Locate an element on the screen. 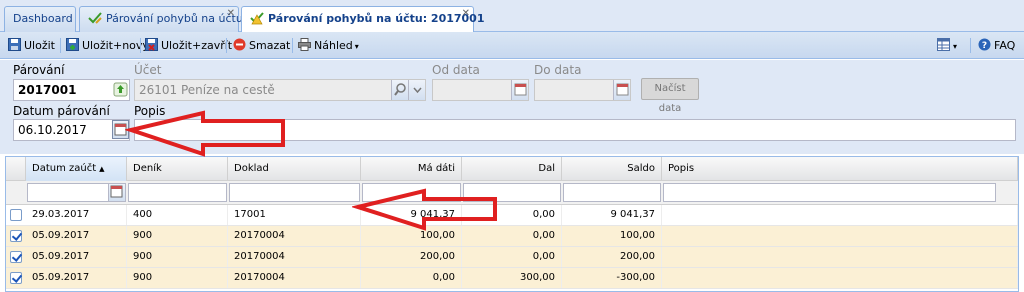  cell-ma-dati: 9 041,37 is located at coordinates (411, 215).